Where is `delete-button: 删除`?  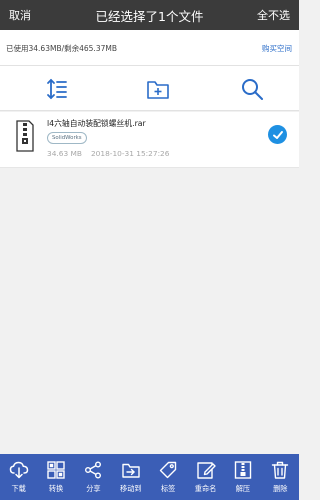
delete-button: 删除 is located at coordinates (280, 477).